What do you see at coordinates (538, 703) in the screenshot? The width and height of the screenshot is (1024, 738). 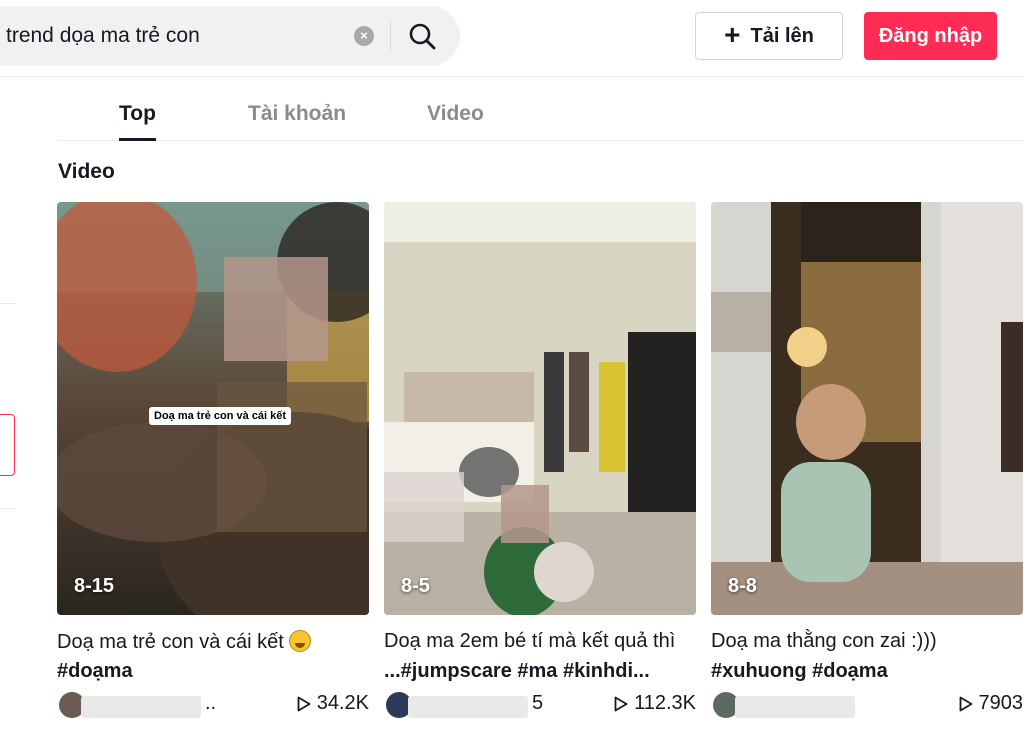 I see `author-name-tail: 5` at bounding box center [538, 703].